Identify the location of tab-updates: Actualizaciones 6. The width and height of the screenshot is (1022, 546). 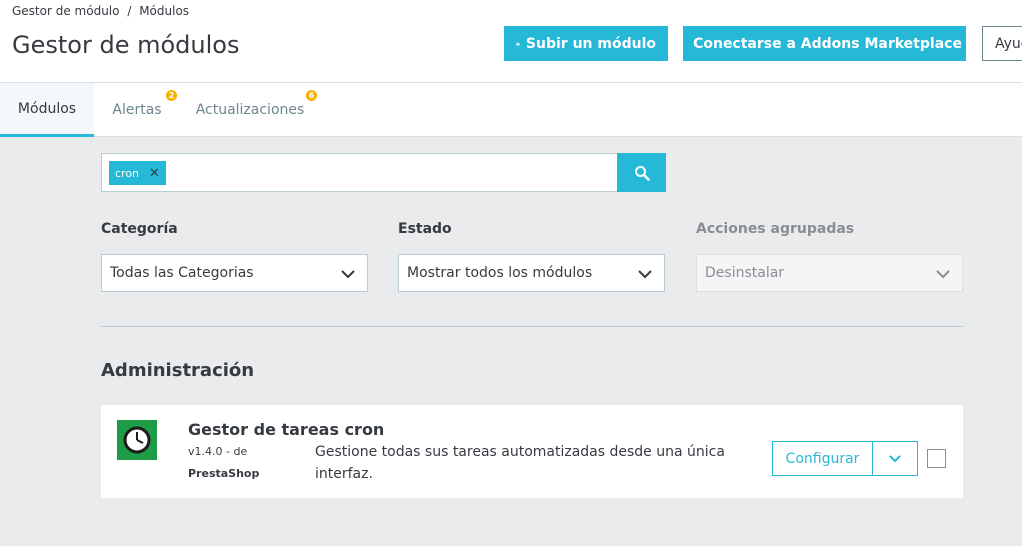
(254, 110).